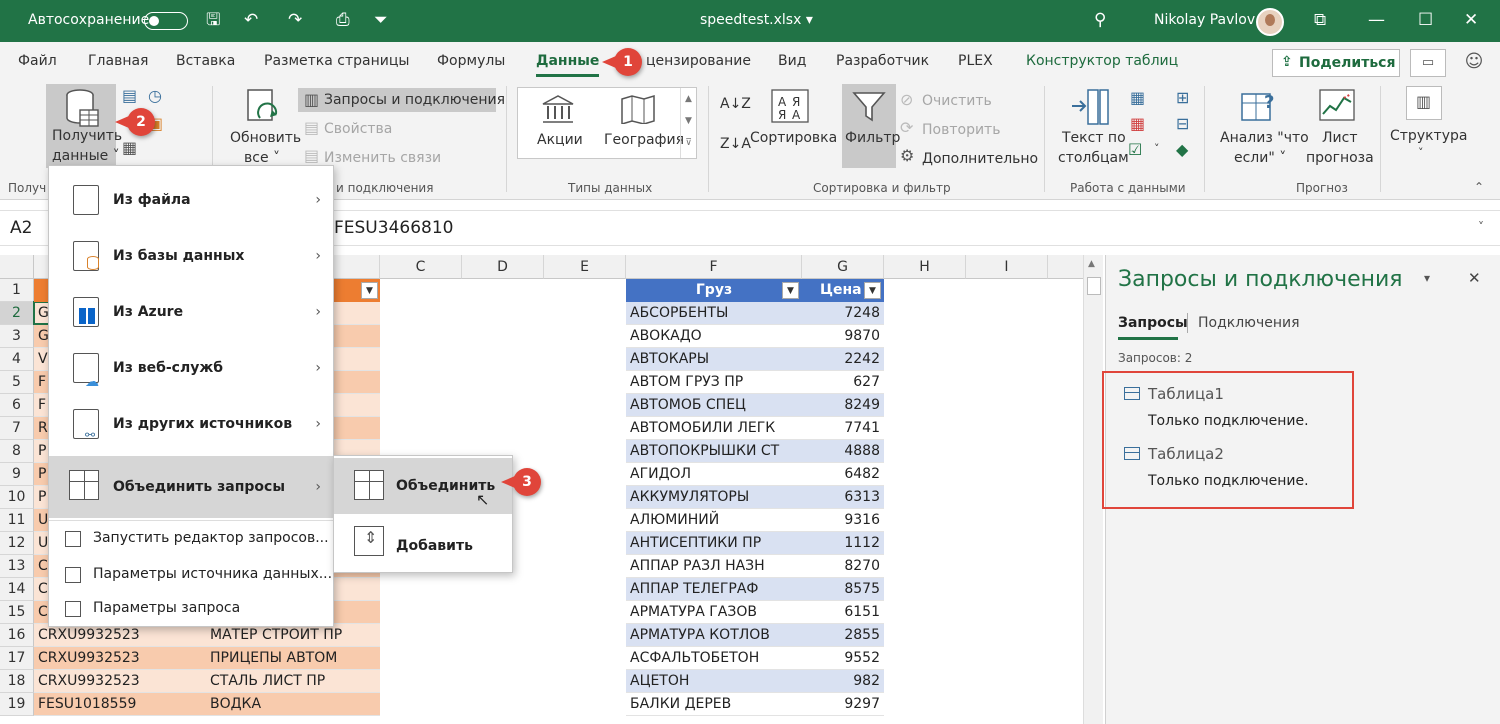 The height and width of the screenshot is (724, 1500). What do you see at coordinates (17, 428) in the screenshot?
I see `row-header: 7` at bounding box center [17, 428].